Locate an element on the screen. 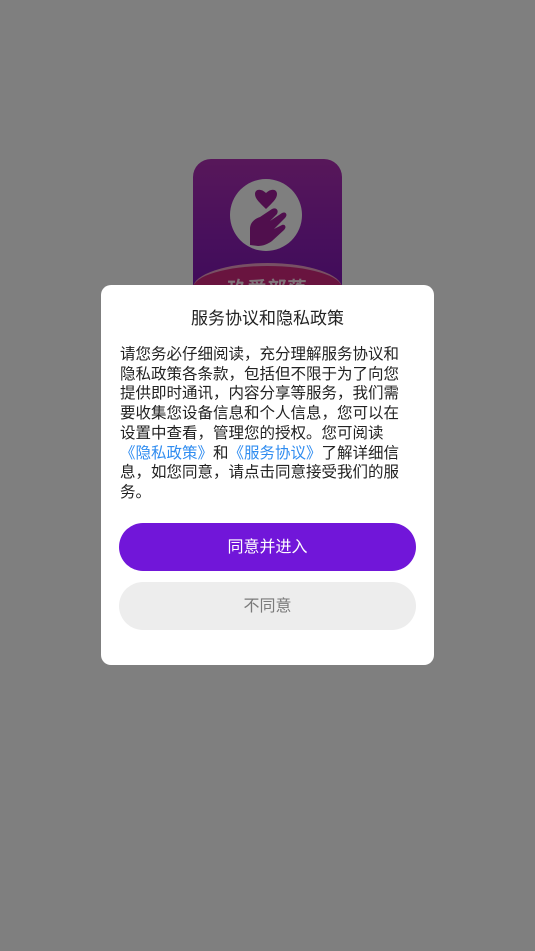 The image size is (535, 951). body-conjunction: 和 is located at coordinates (221, 452).